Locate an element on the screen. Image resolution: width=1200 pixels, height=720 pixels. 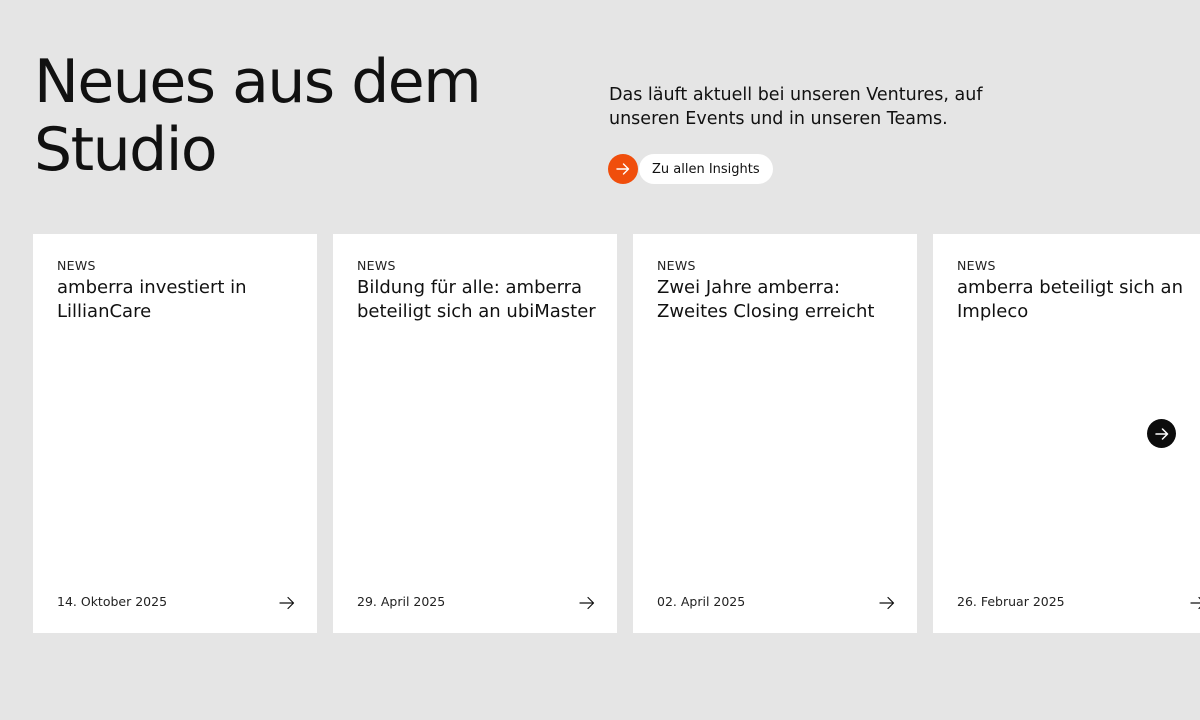
page-title-line-1: Neues aus dem is located at coordinates (258, 82).